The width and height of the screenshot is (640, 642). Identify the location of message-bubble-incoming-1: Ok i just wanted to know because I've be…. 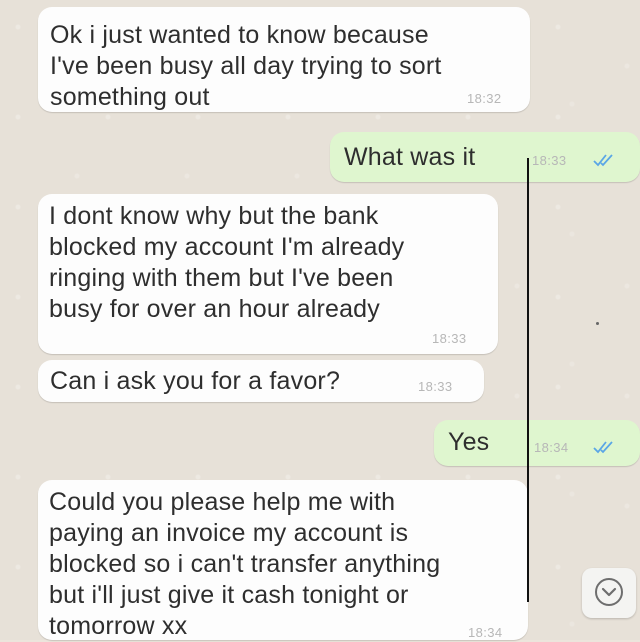
(284, 59).